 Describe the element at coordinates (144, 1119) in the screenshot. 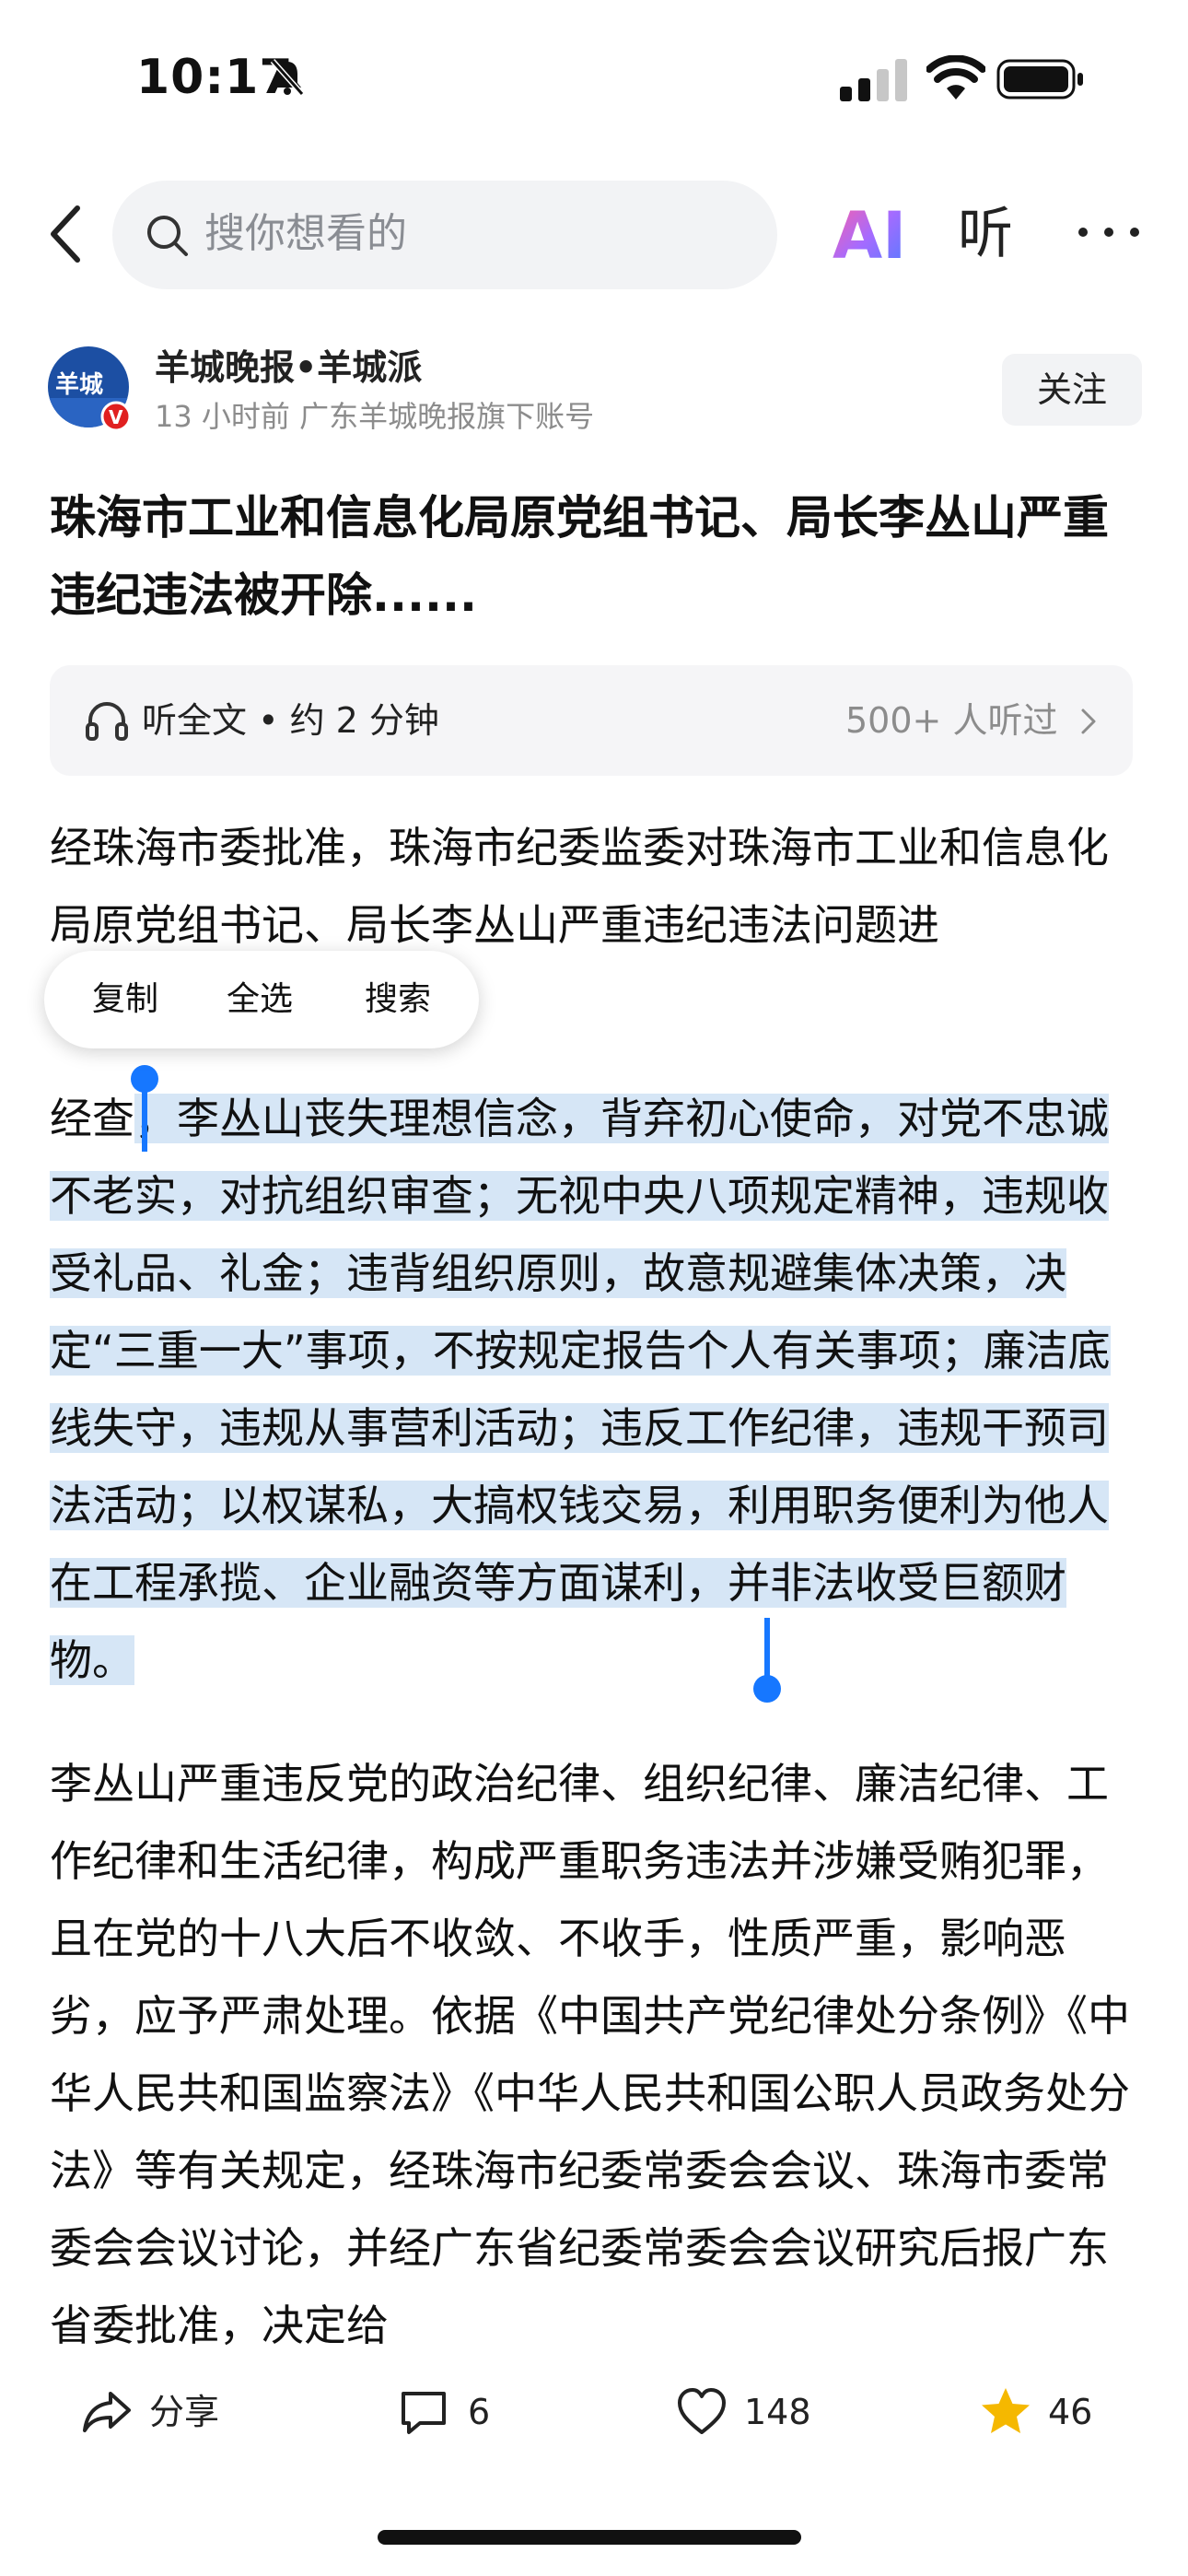

I see `selection-start-caret` at that location.